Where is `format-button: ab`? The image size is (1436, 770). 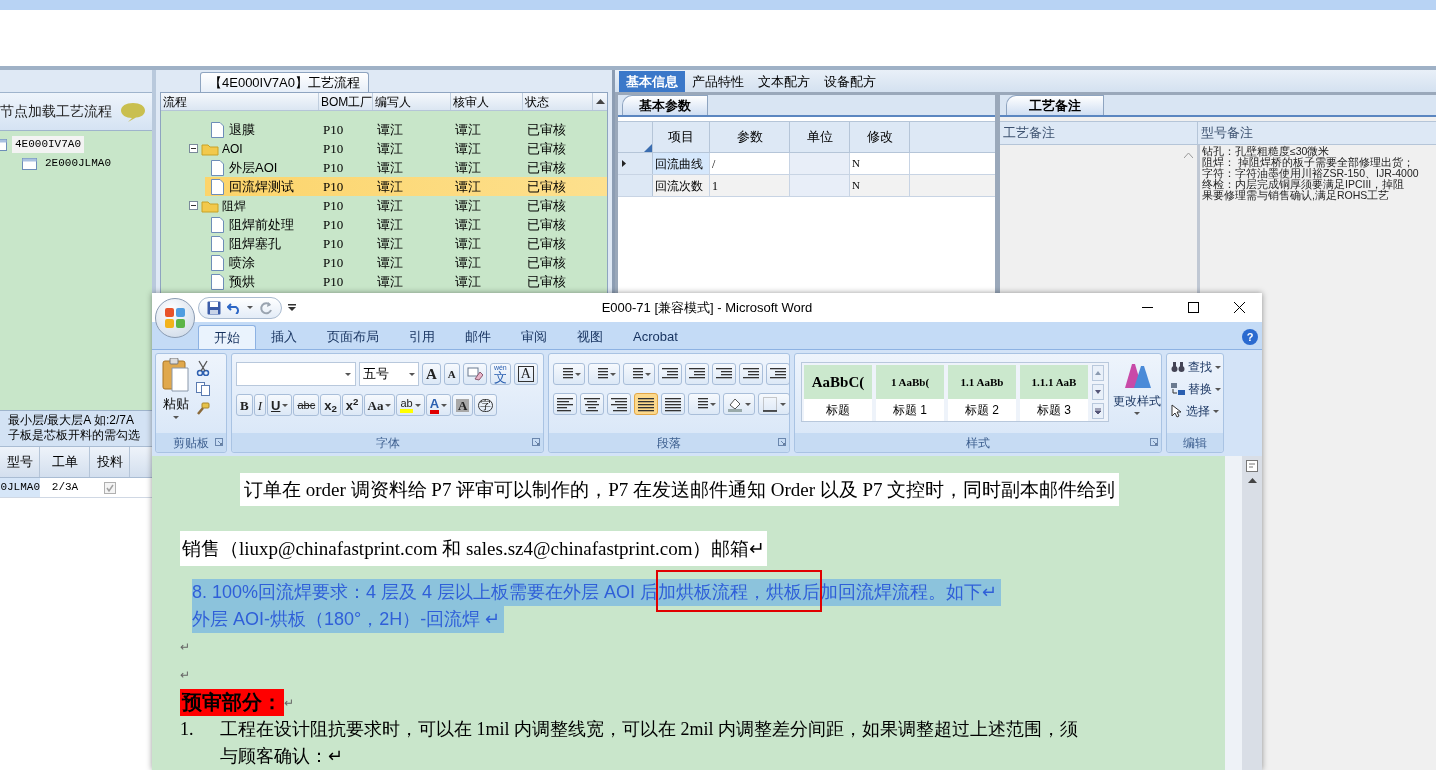 format-button: ab is located at coordinates (410, 405).